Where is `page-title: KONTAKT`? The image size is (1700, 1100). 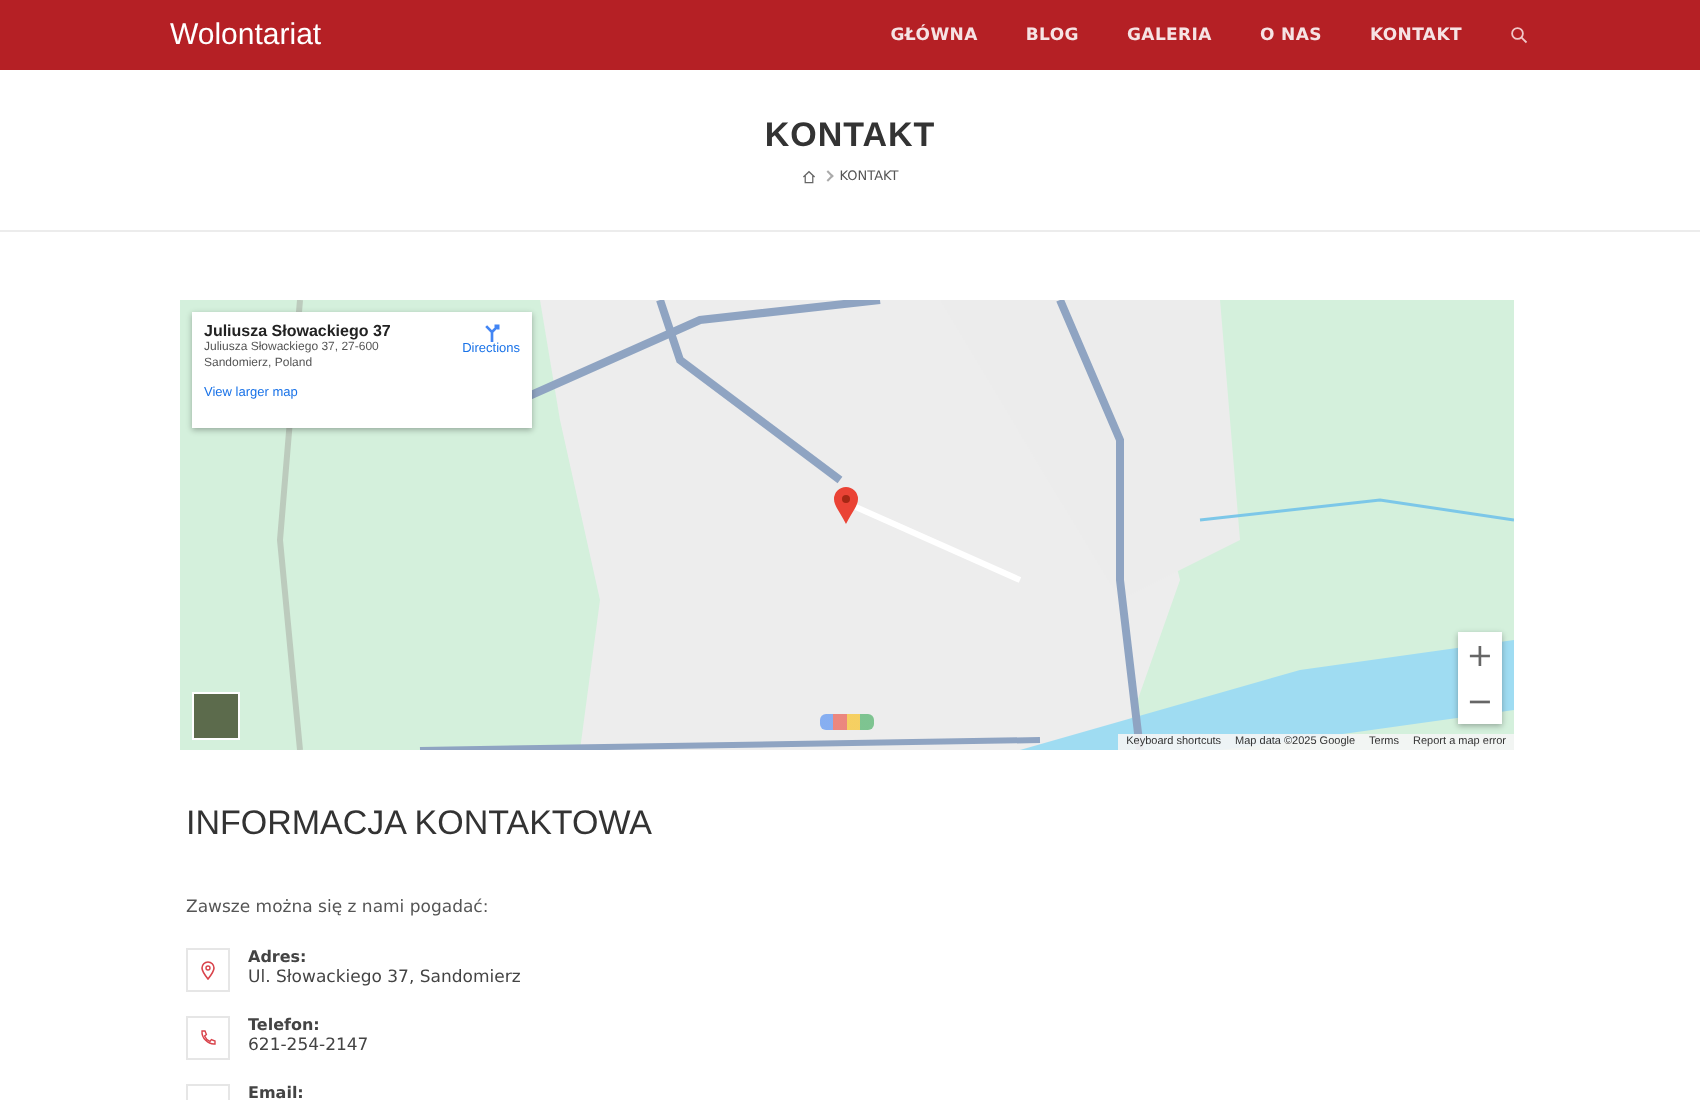 page-title: KONTAKT is located at coordinates (850, 136).